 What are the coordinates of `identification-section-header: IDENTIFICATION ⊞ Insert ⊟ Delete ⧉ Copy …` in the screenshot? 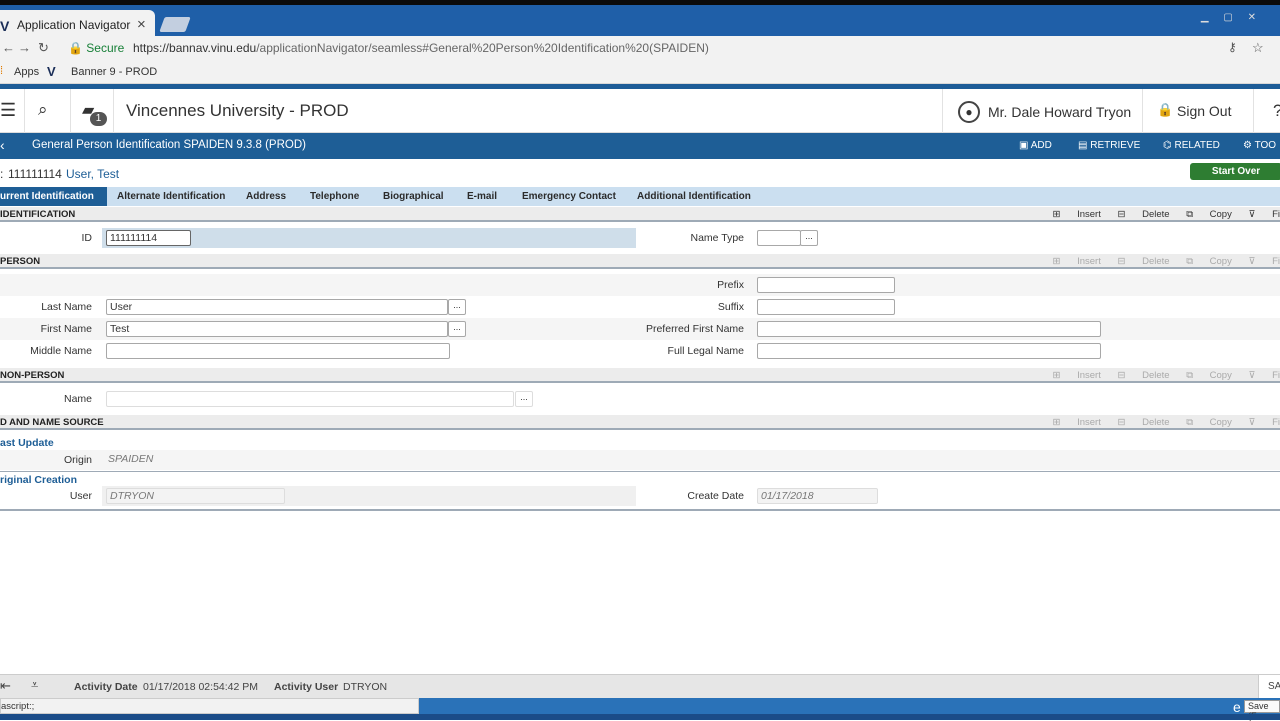 It's located at (640, 214).